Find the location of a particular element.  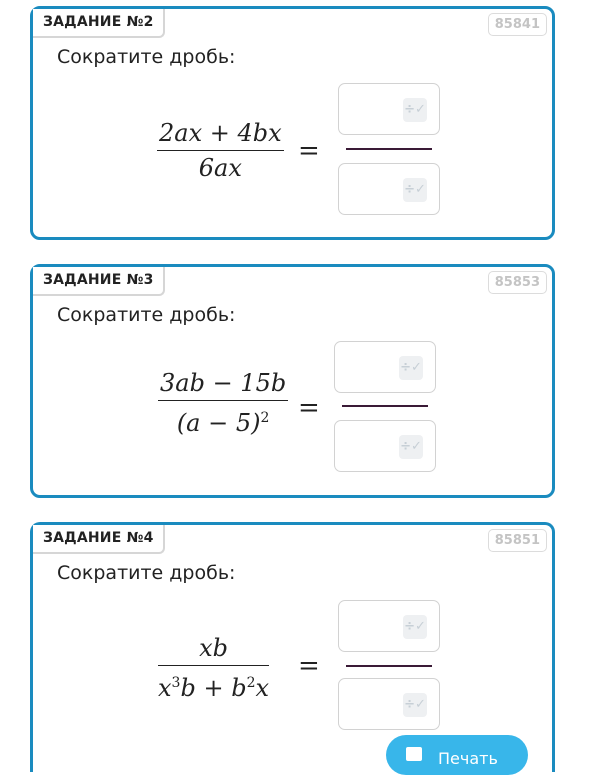

printer-icon is located at coordinates (414, 754).